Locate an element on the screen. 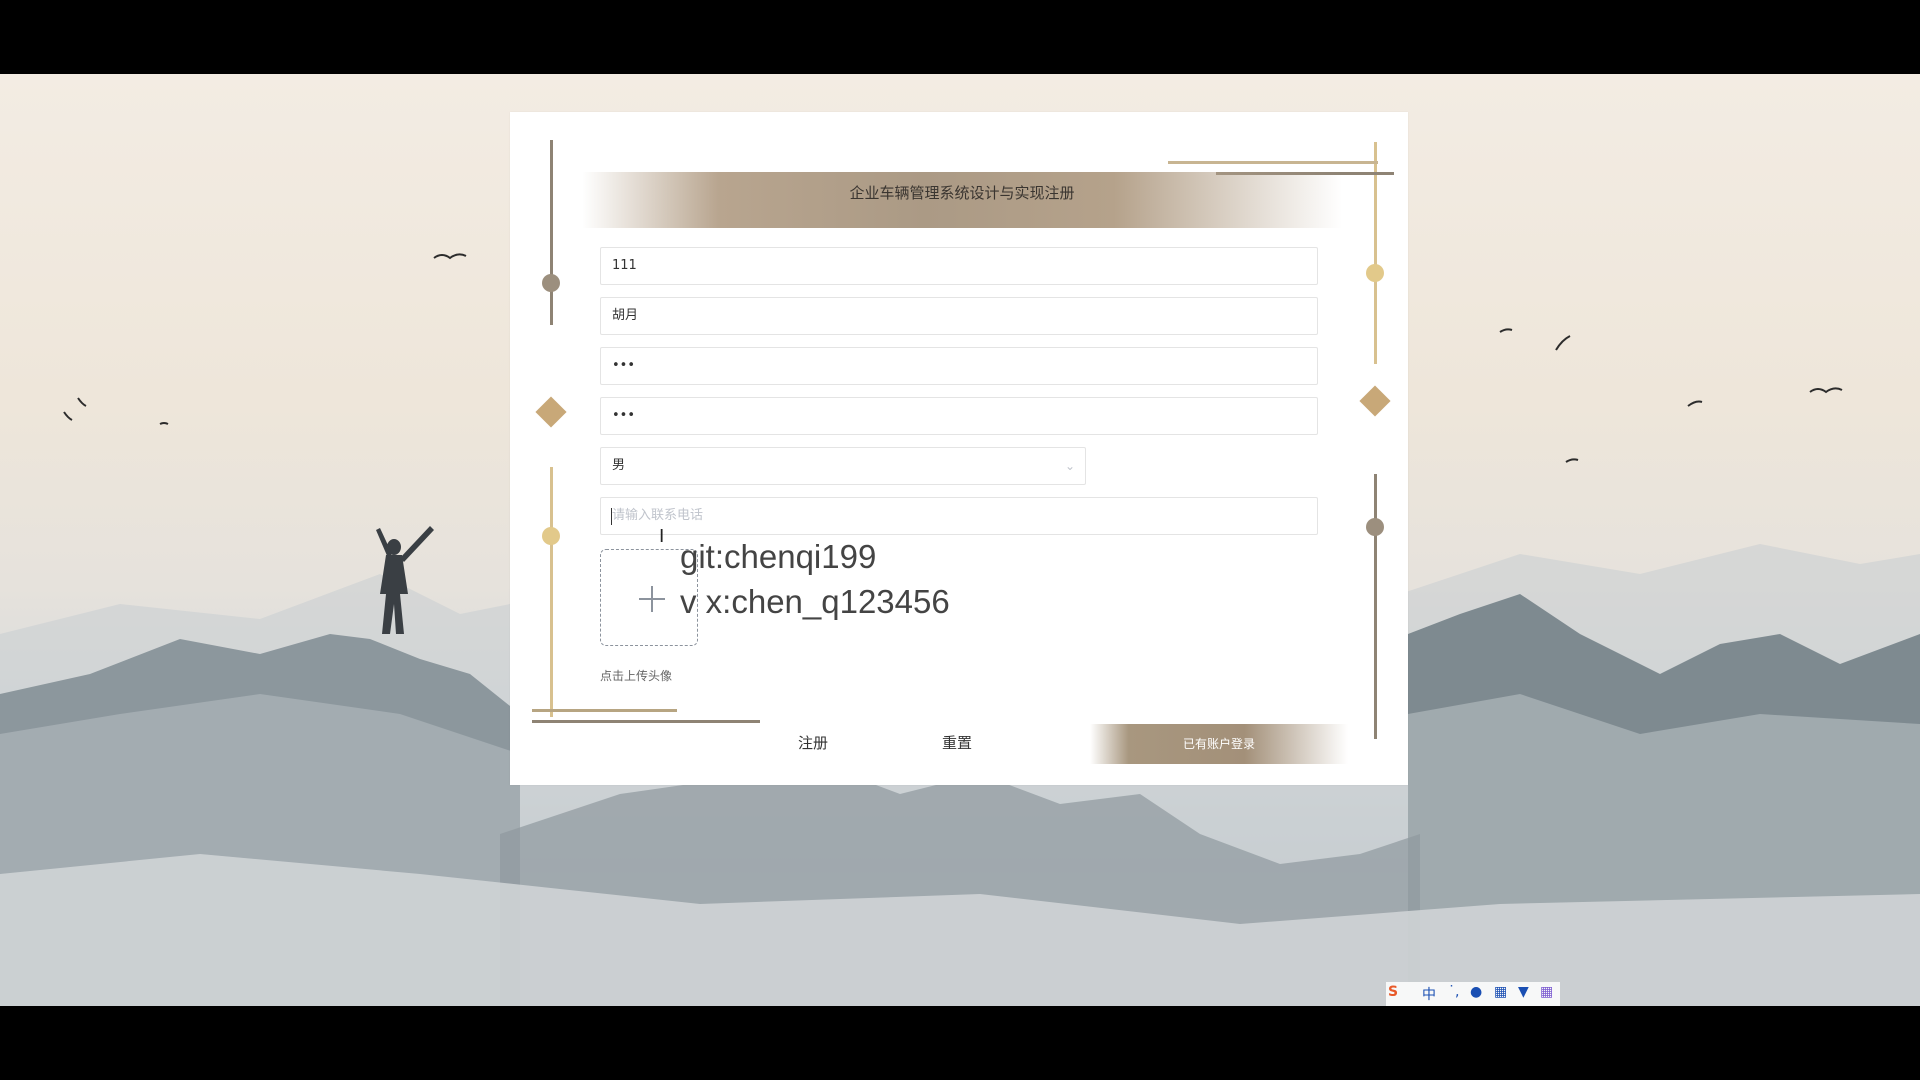 The image size is (1920, 1080). phone-field: 请输入联系电话 is located at coordinates (959, 516).